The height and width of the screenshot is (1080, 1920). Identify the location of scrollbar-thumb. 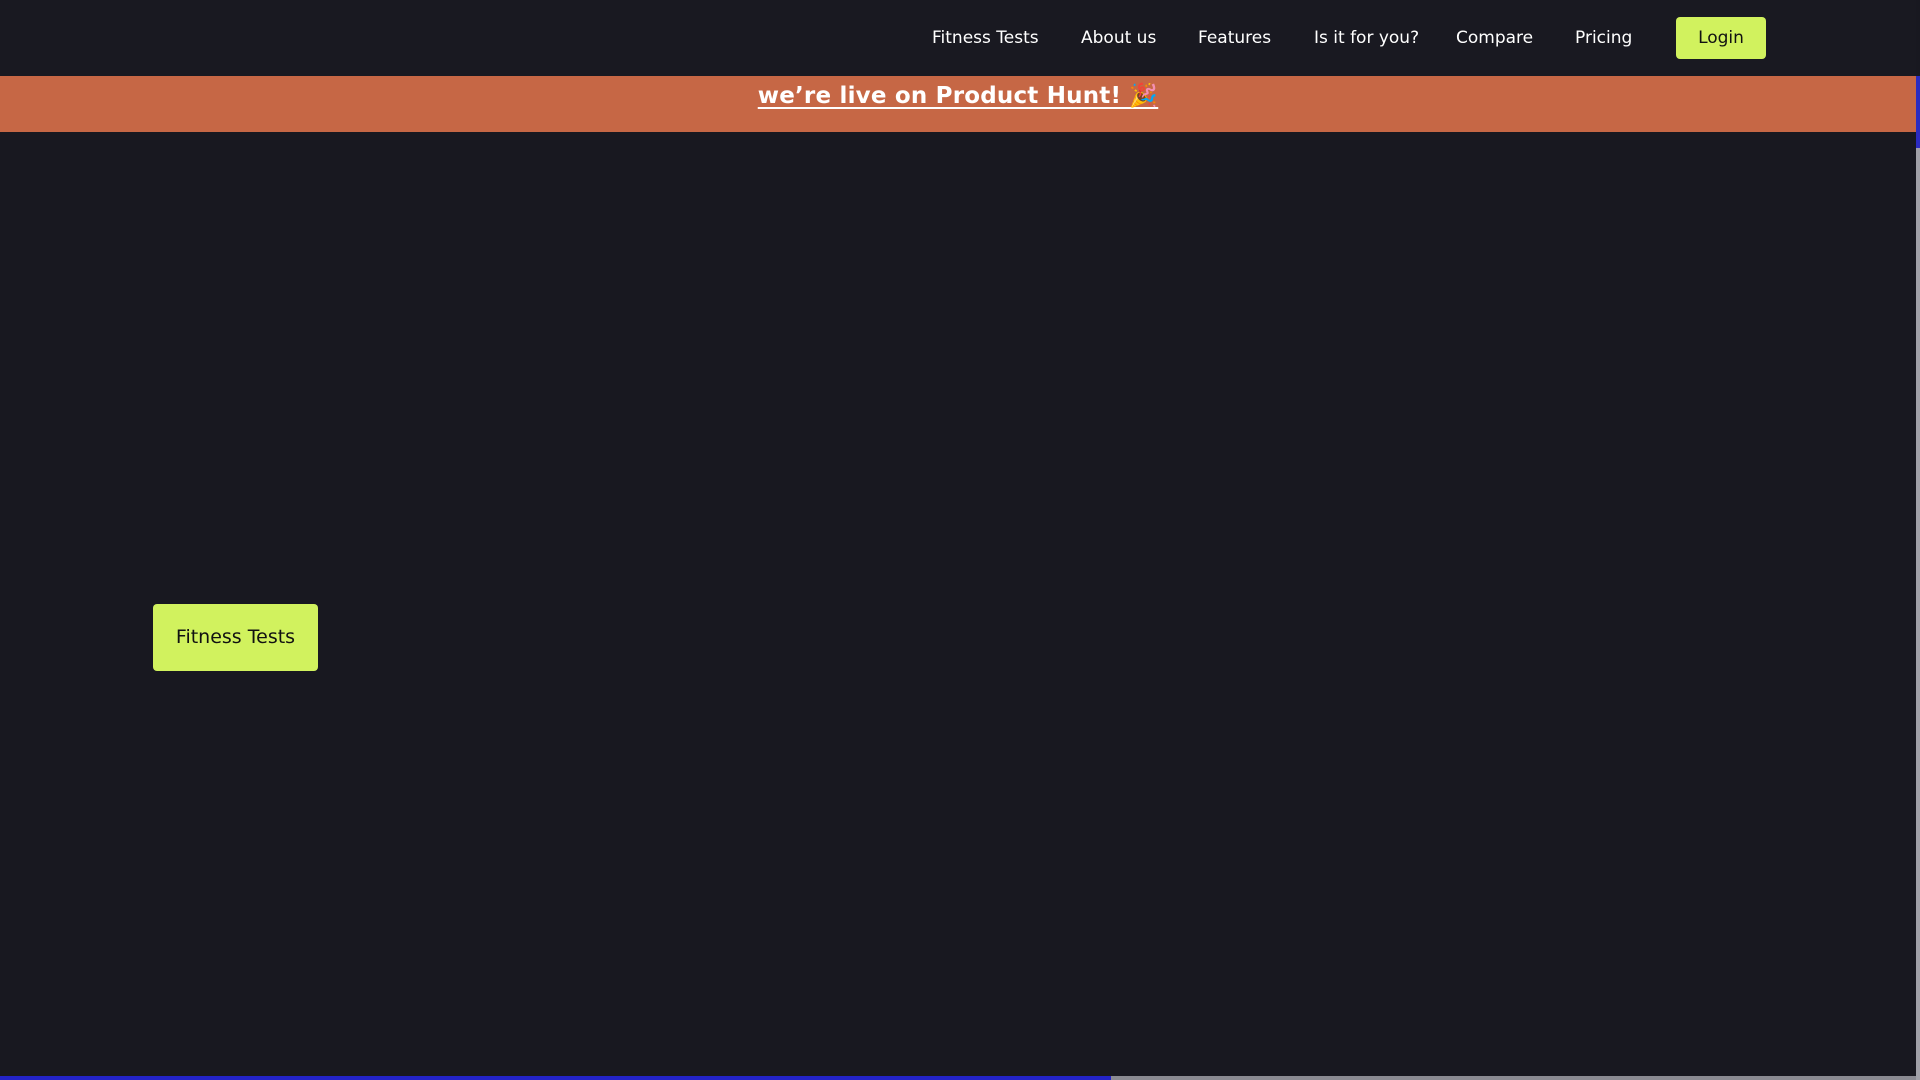
(1918, 112).